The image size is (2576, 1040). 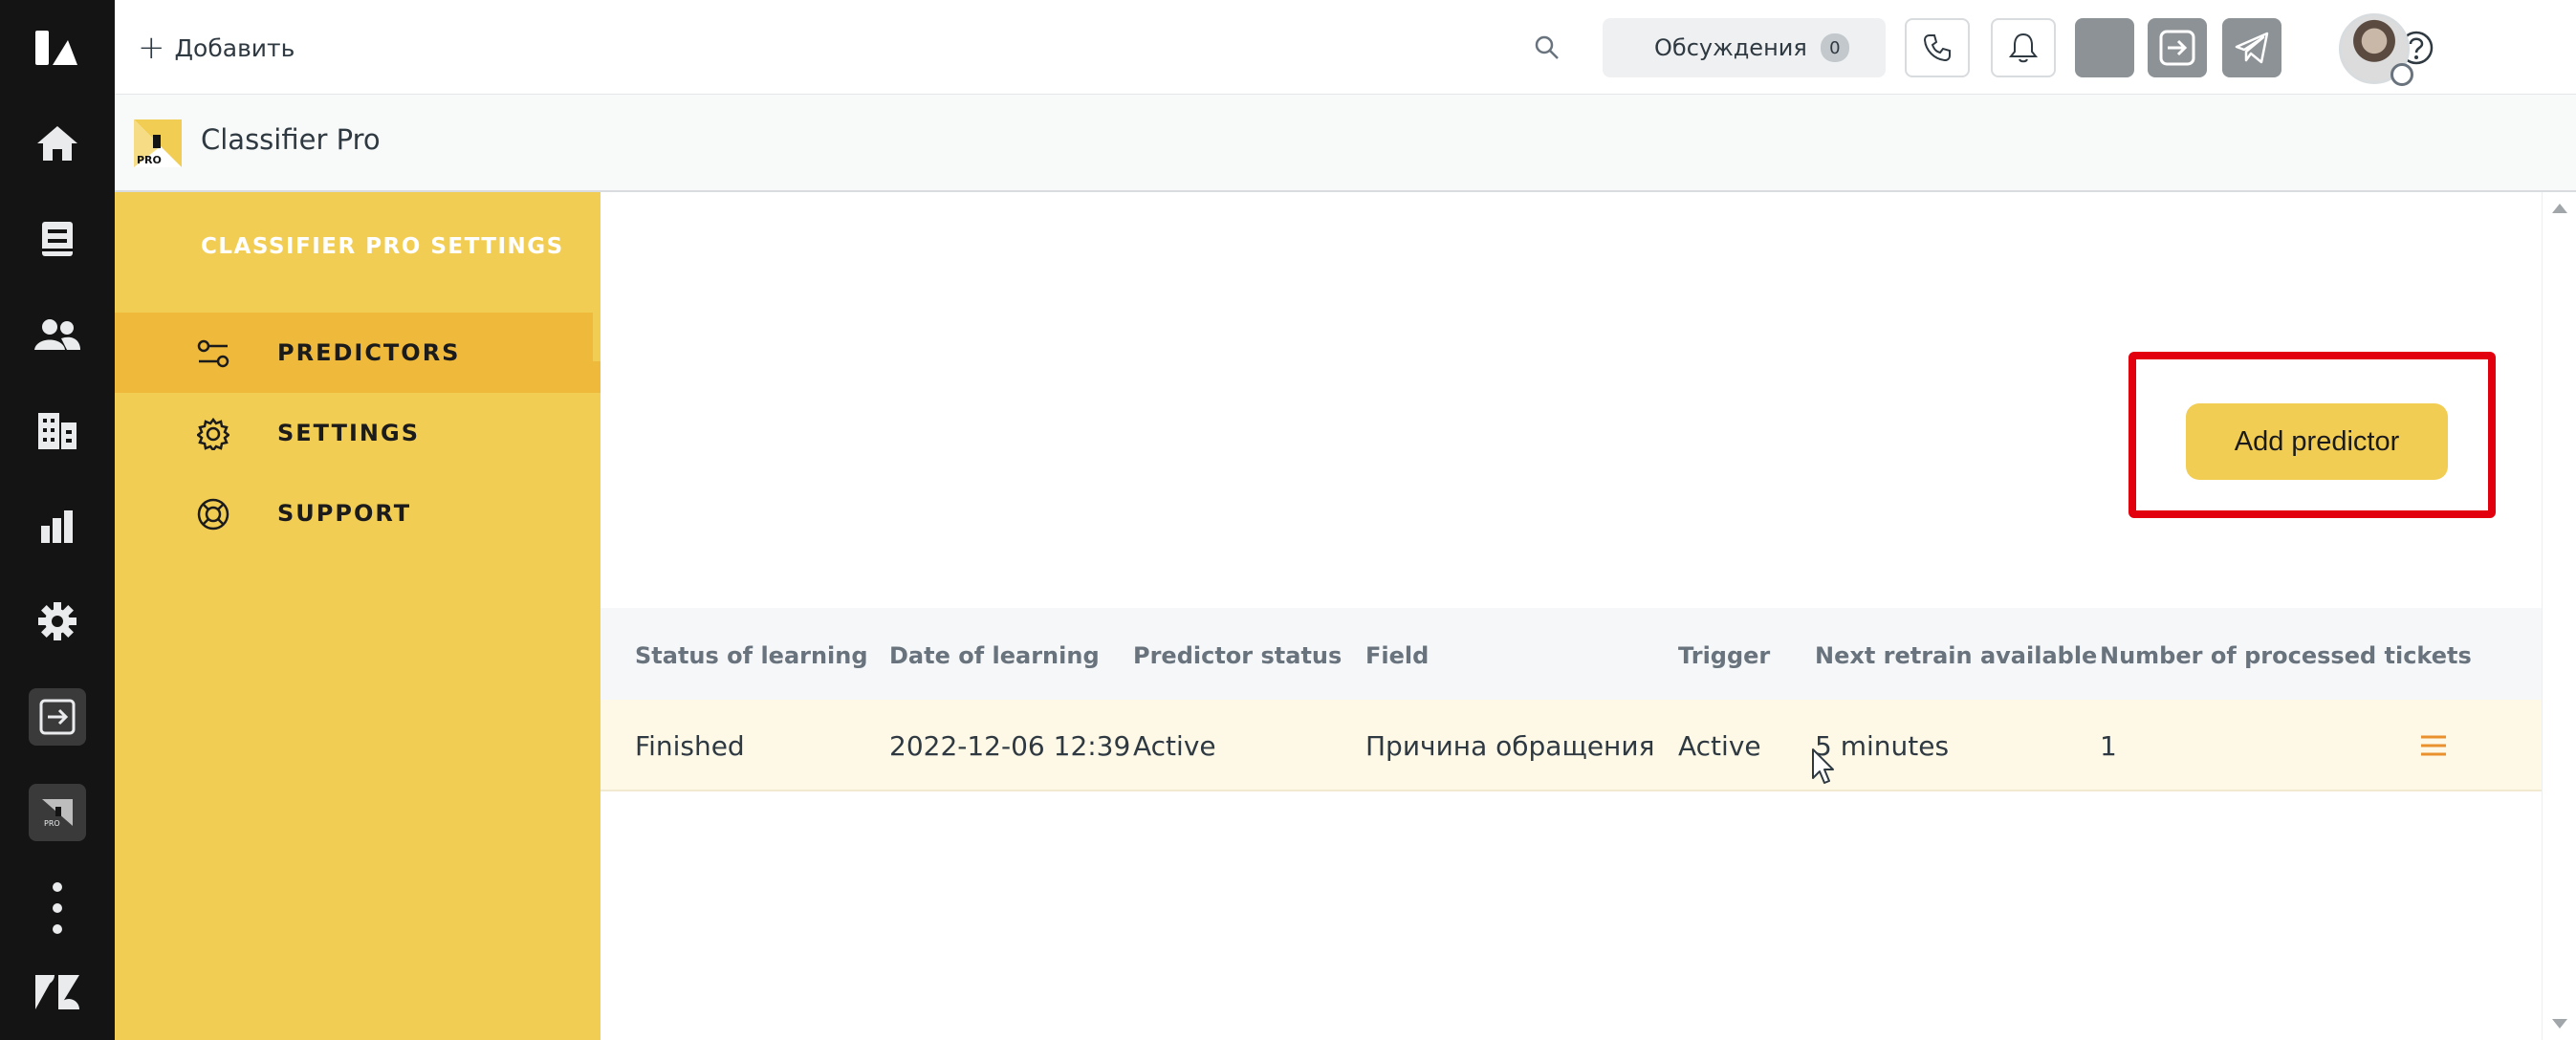 What do you see at coordinates (1823, 766) in the screenshot?
I see `mouse-cursor-icon` at bounding box center [1823, 766].